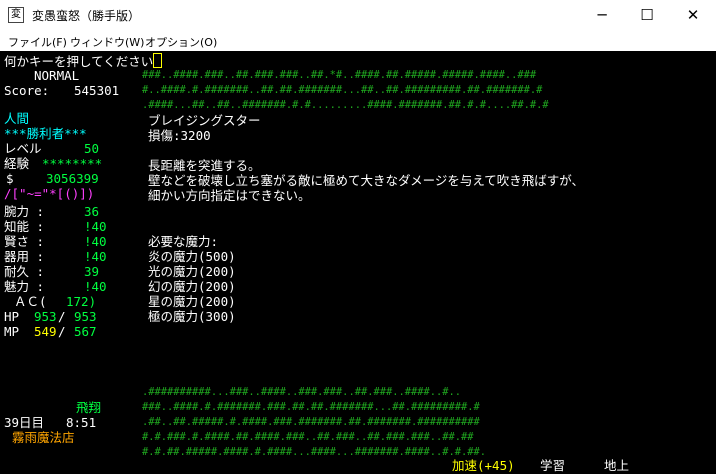  Describe the element at coordinates (107, 42) in the screenshot. I see `menu-window: ウィンドウ(W)` at that location.